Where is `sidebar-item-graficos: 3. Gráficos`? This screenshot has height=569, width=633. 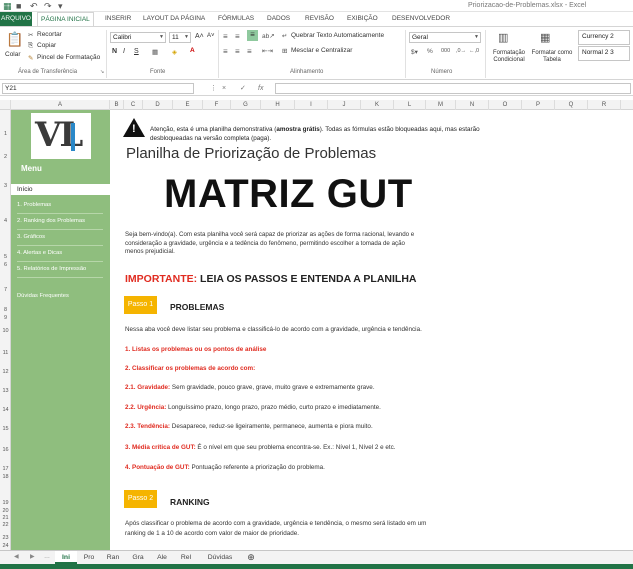 sidebar-item-graficos: 3. Gráficos is located at coordinates (31, 237).